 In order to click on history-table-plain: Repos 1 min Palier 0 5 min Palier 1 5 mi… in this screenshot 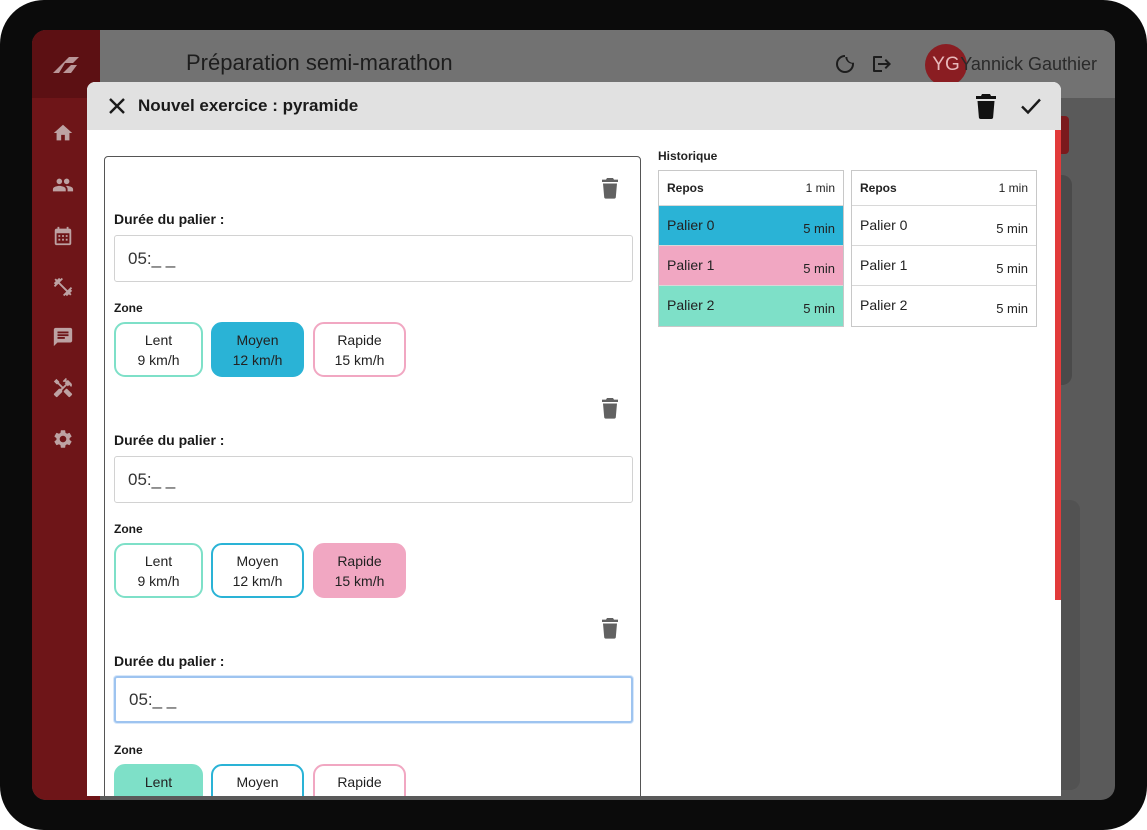, I will do `click(944, 248)`.